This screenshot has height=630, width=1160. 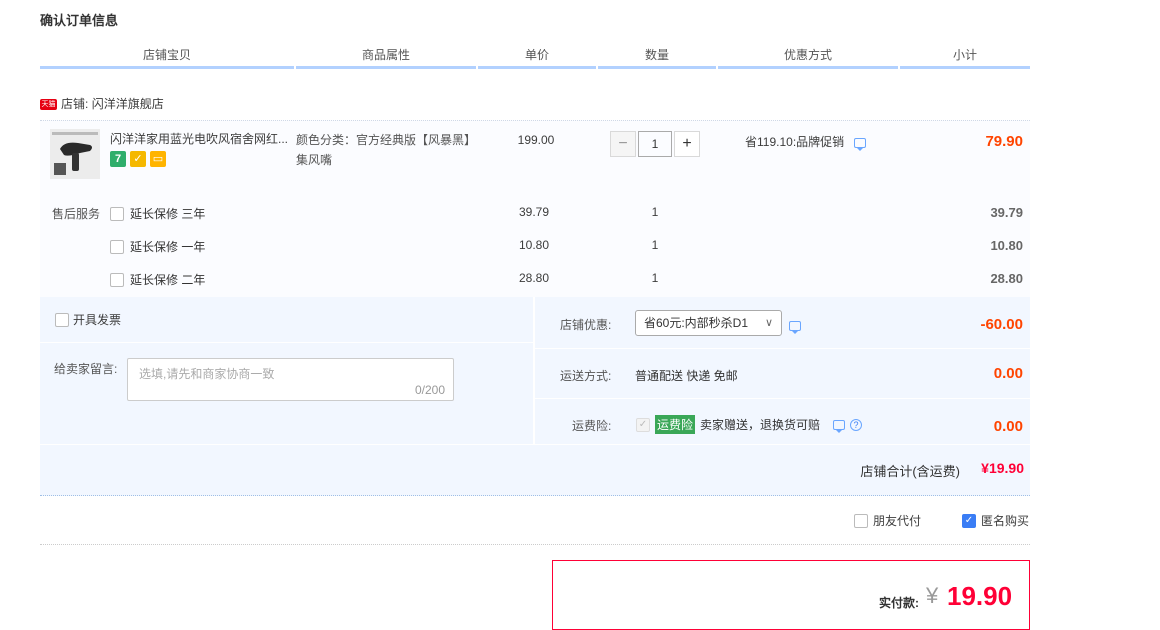 I want to click on product-attributes: 颜色分类：官方经典版【风暴黑】 集风嘴, so click(x=391, y=150).